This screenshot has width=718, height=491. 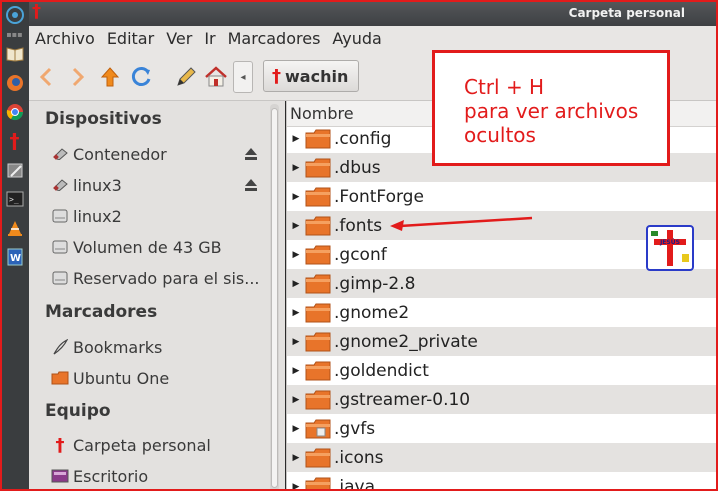 What do you see at coordinates (65, 39) in the screenshot?
I see `menu-archivo: Archivo` at bounding box center [65, 39].